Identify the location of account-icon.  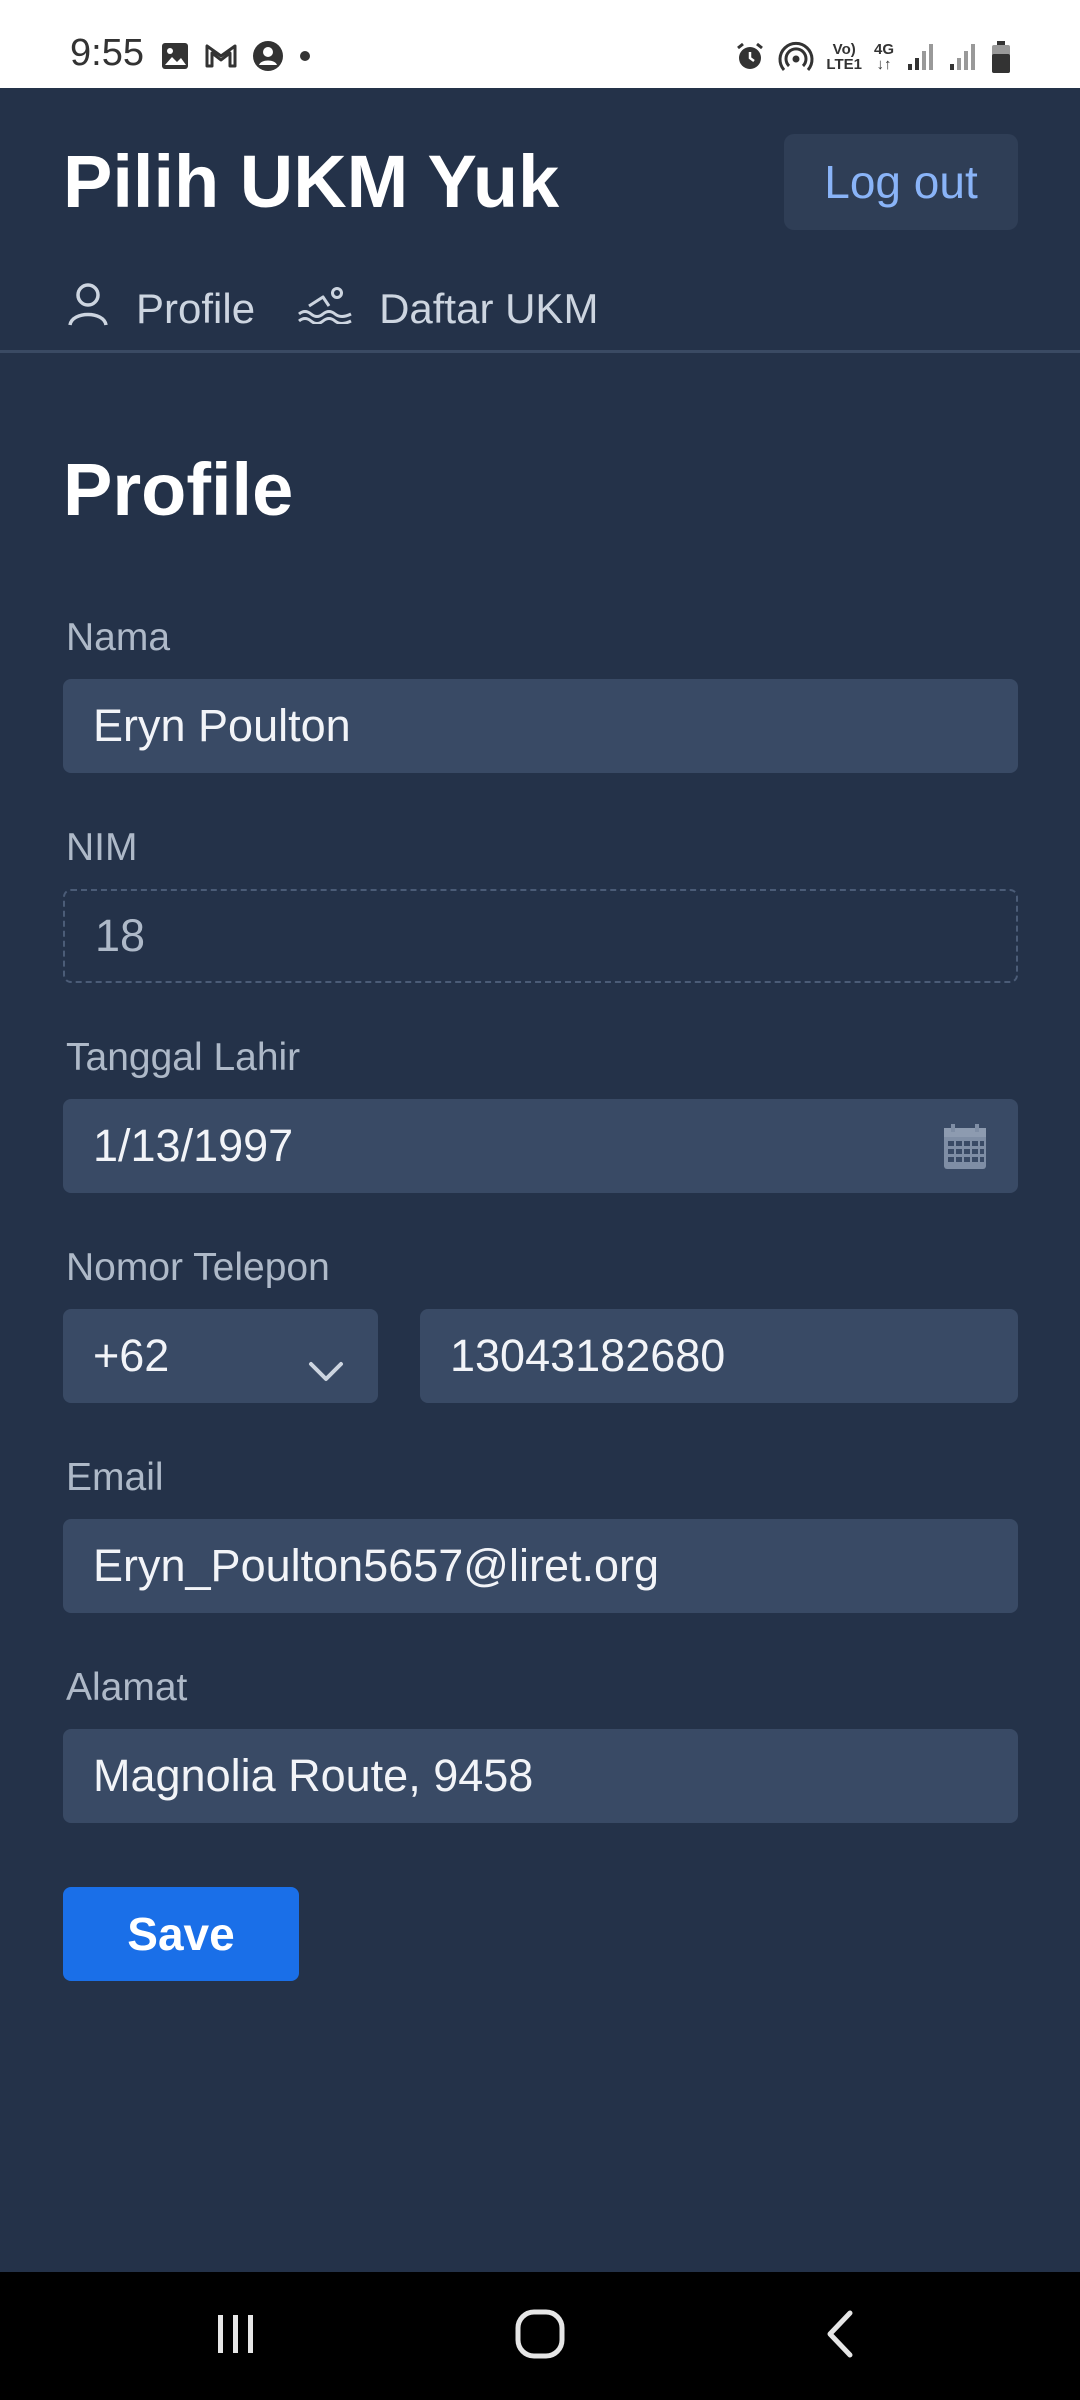
(268, 56).